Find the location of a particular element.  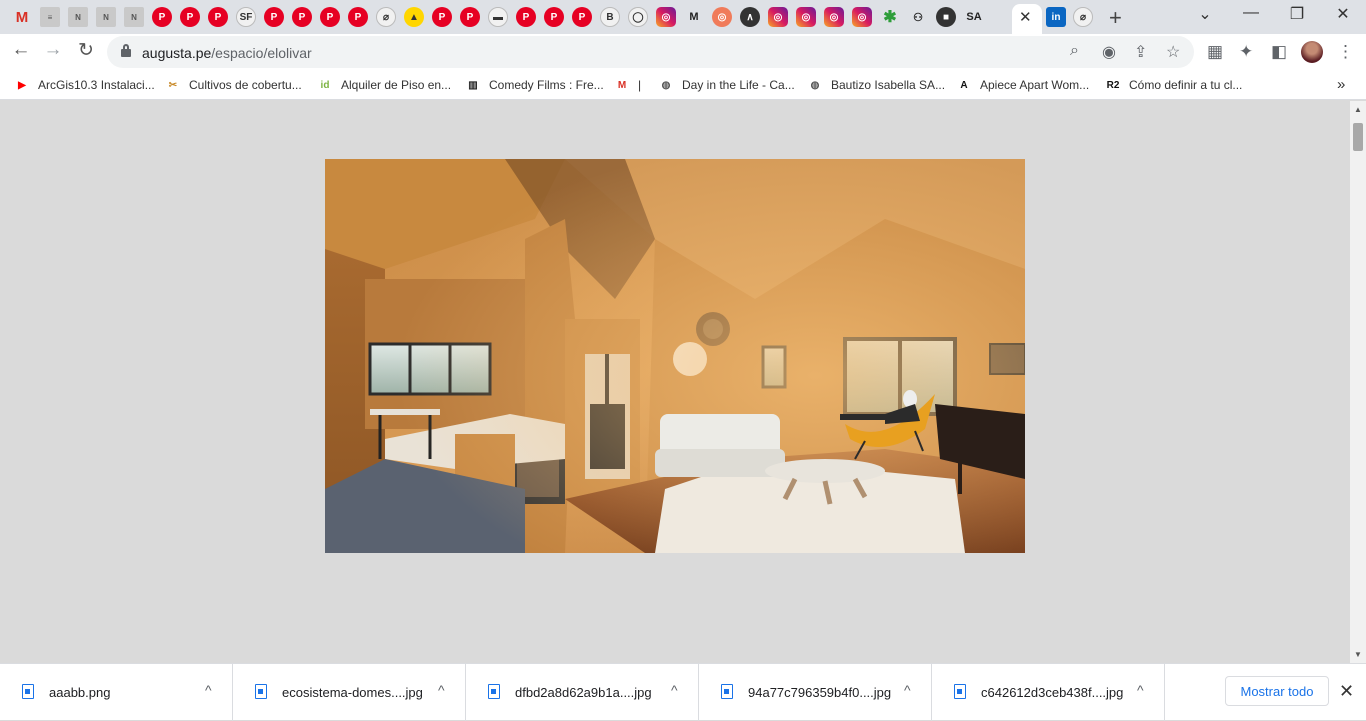

id-icon: id is located at coordinates (325, 85).